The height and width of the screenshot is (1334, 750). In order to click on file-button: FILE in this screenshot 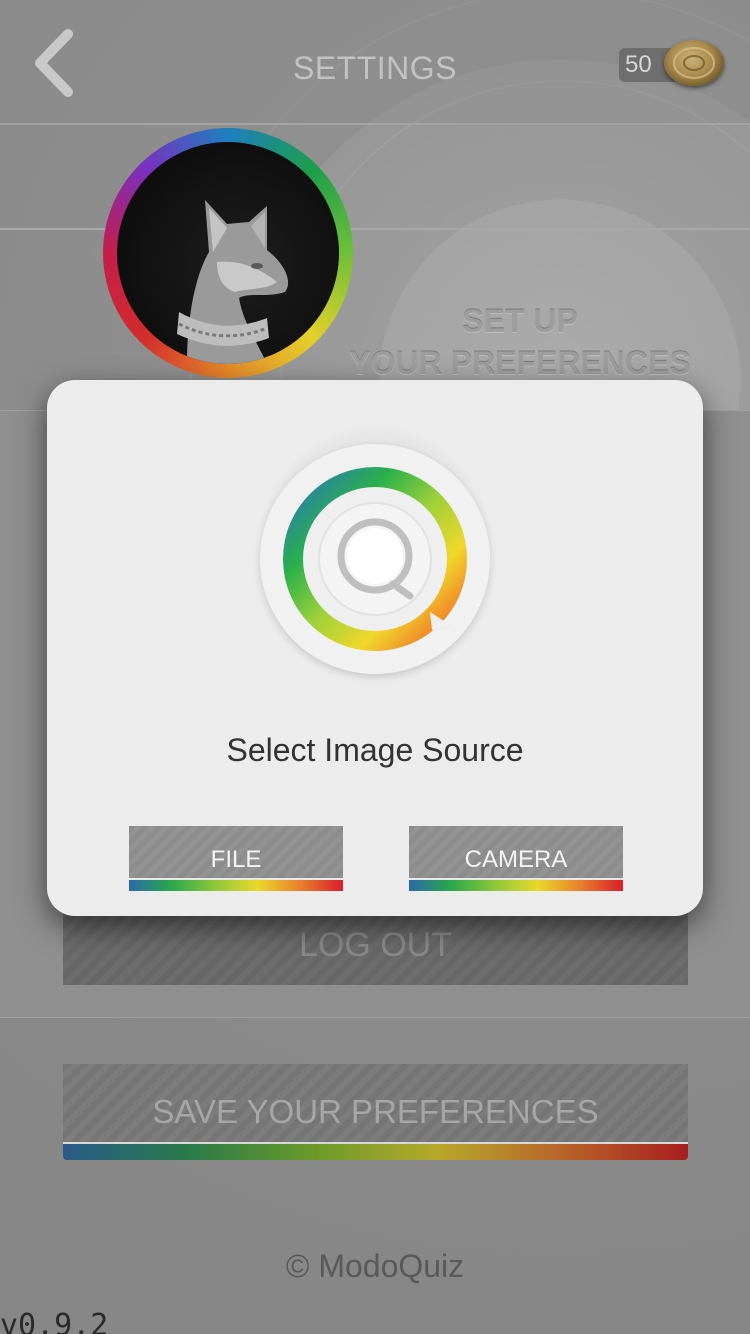, I will do `click(236, 852)`.